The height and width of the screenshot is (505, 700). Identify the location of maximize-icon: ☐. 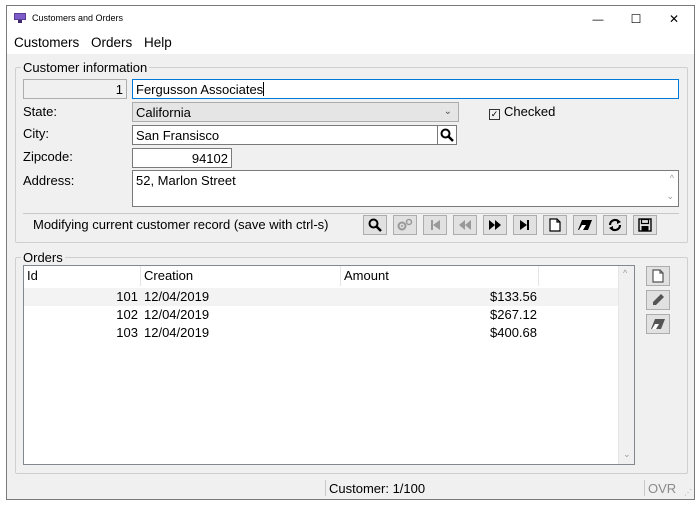
(636, 19).